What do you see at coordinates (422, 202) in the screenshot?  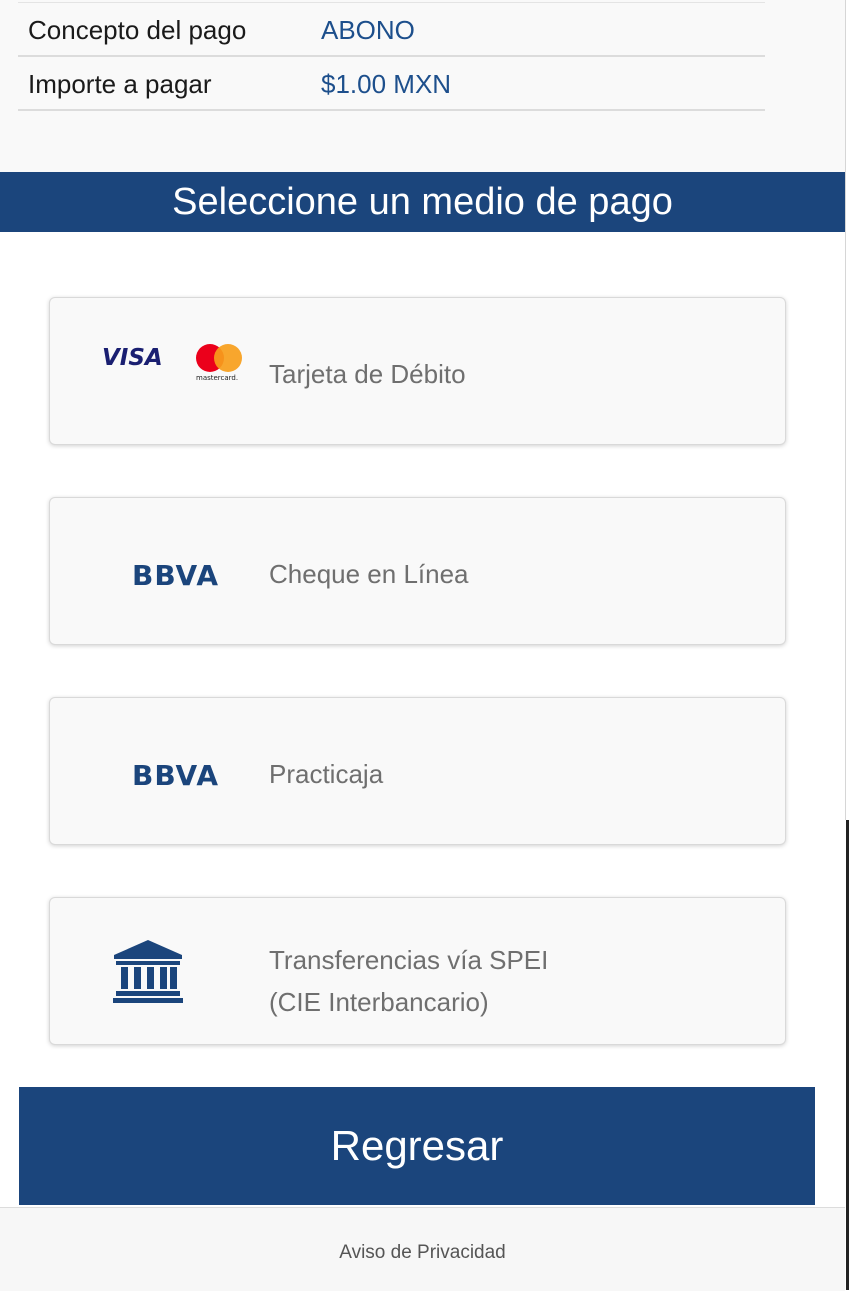 I see `section-title: Seleccione un medio de pago` at bounding box center [422, 202].